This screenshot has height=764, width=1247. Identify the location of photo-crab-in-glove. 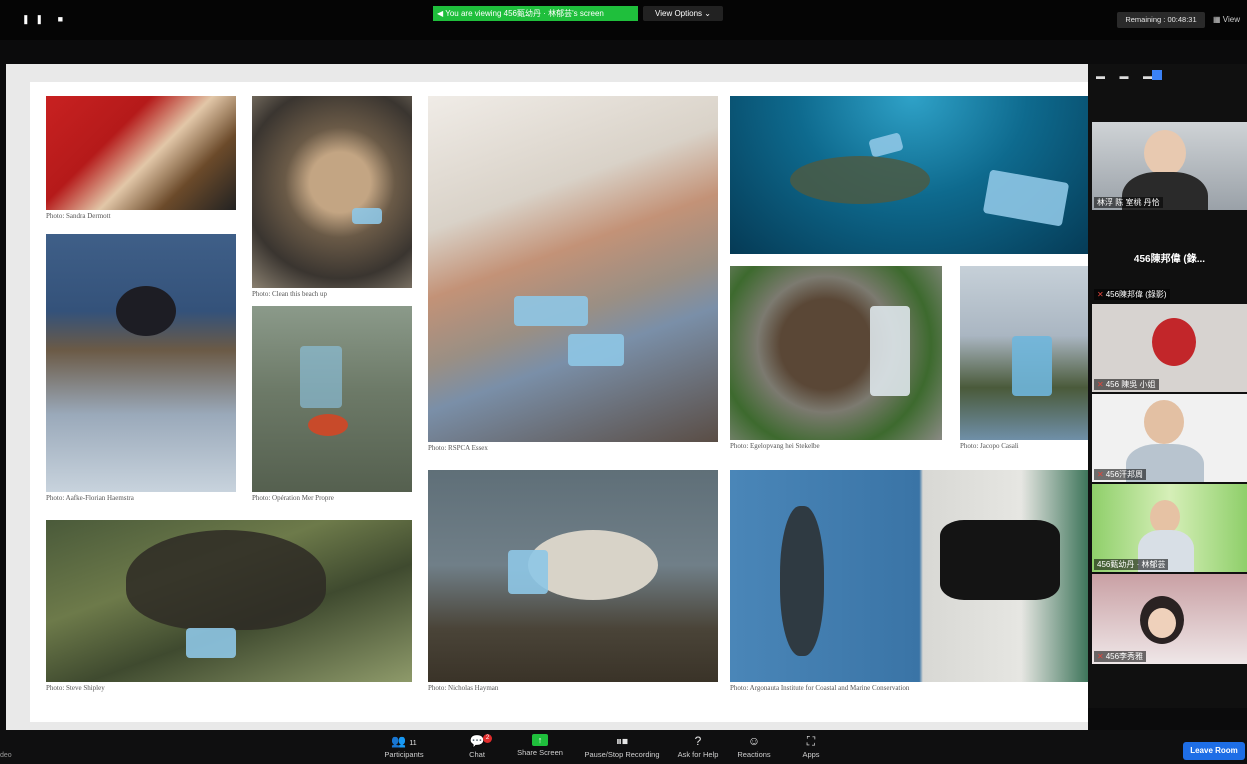
(332, 399).